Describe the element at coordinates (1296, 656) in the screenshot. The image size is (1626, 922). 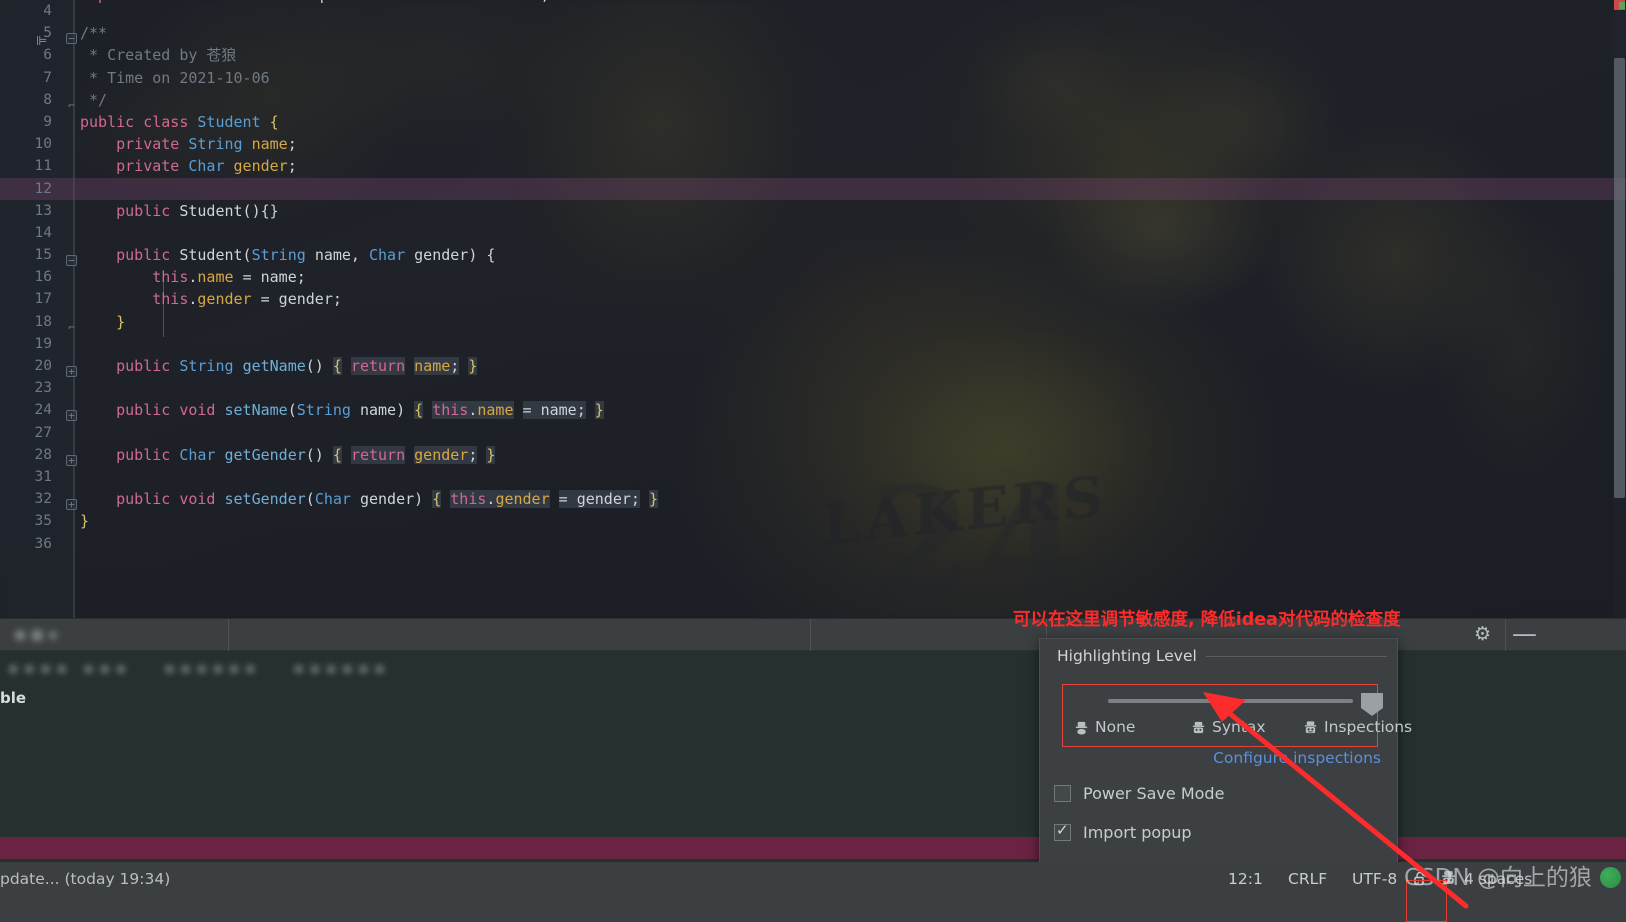
I see `popup-title-separator` at that location.